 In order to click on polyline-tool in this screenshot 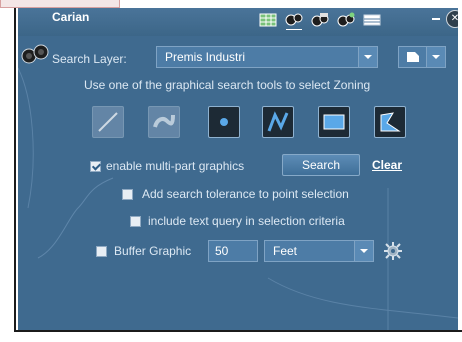, I will do `click(278, 122)`.